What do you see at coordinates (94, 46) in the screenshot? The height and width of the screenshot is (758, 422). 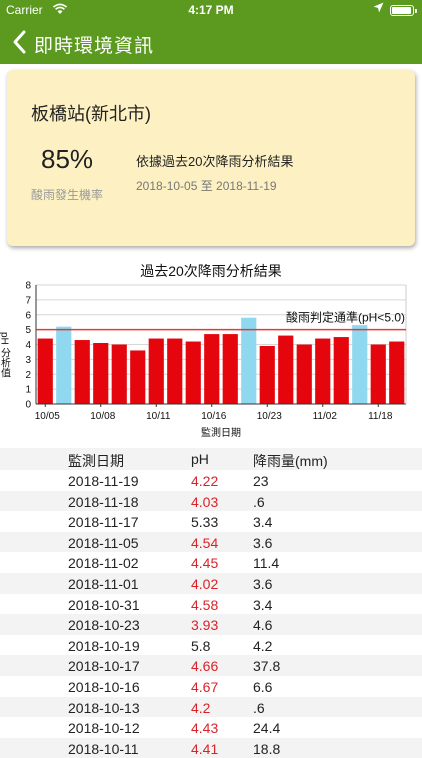 I see `nav-title: 即時環境資訊` at bounding box center [94, 46].